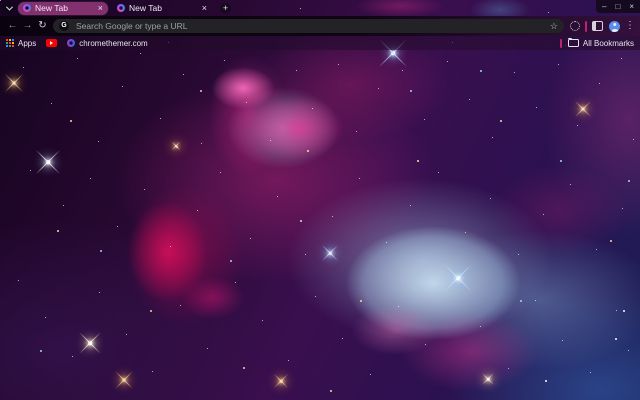 The image size is (640, 400). I want to click on bookmarks-separator, so click(560, 43).